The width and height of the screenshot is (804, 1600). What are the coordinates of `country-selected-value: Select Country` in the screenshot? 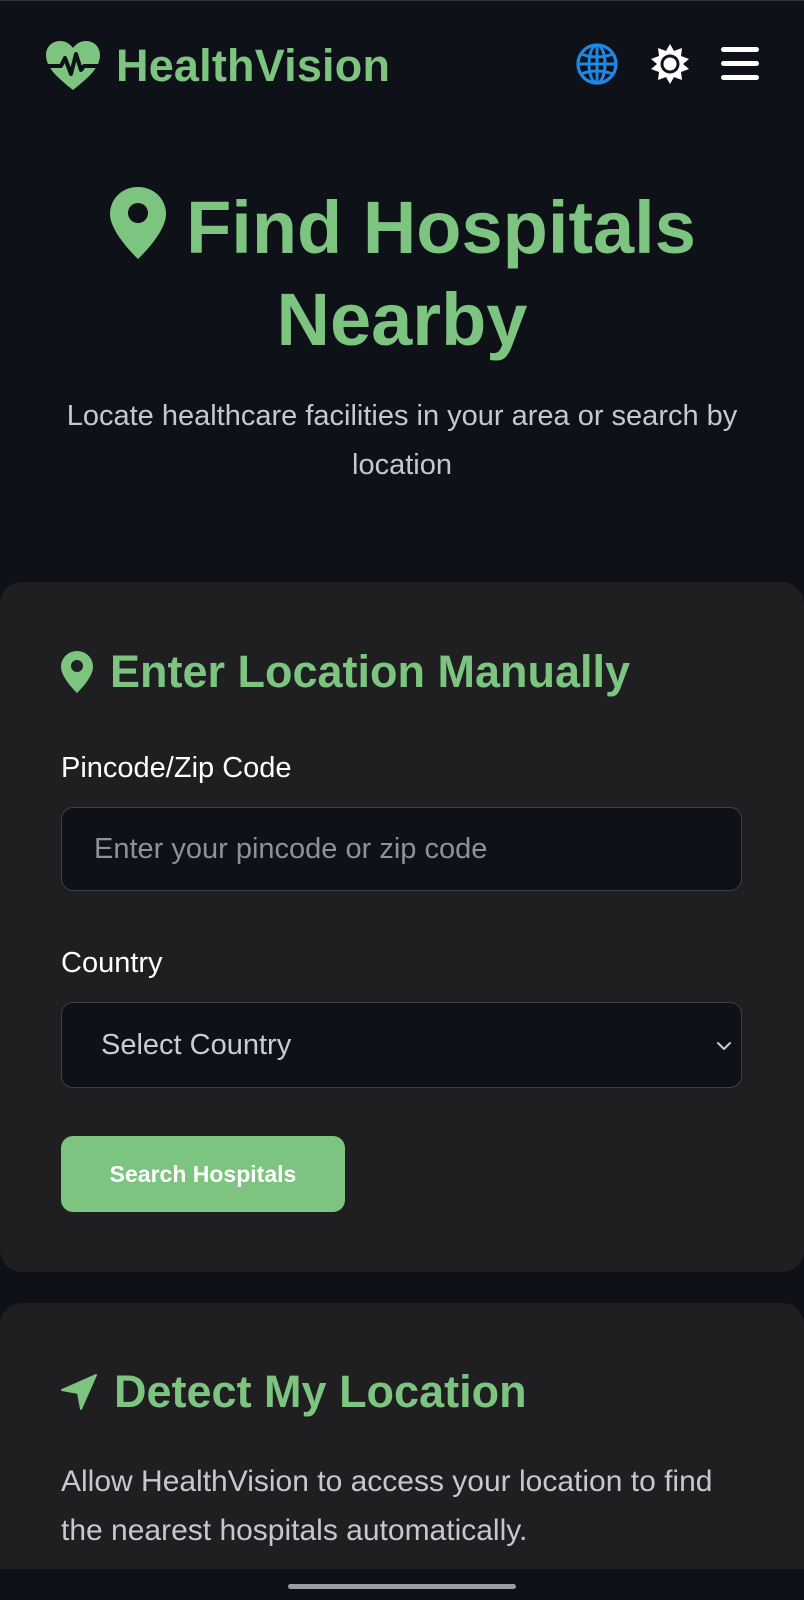 It's located at (196, 1044).